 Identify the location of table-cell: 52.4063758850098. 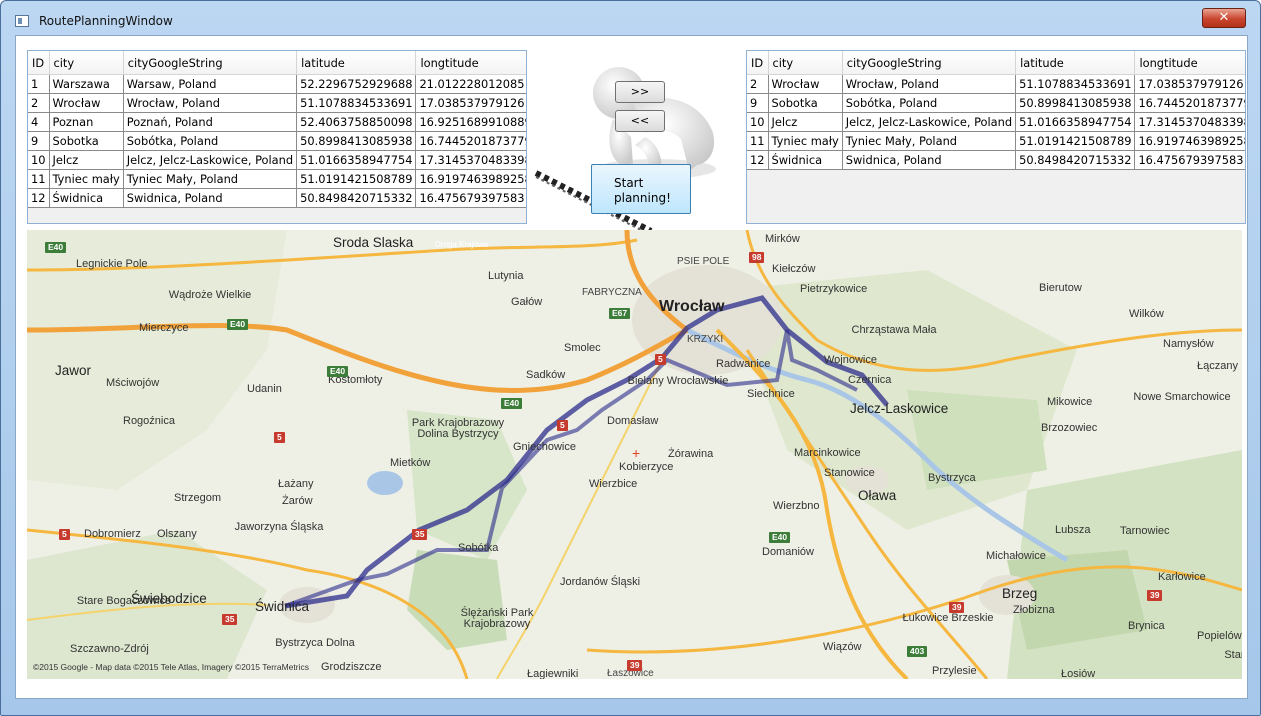
(356, 122).